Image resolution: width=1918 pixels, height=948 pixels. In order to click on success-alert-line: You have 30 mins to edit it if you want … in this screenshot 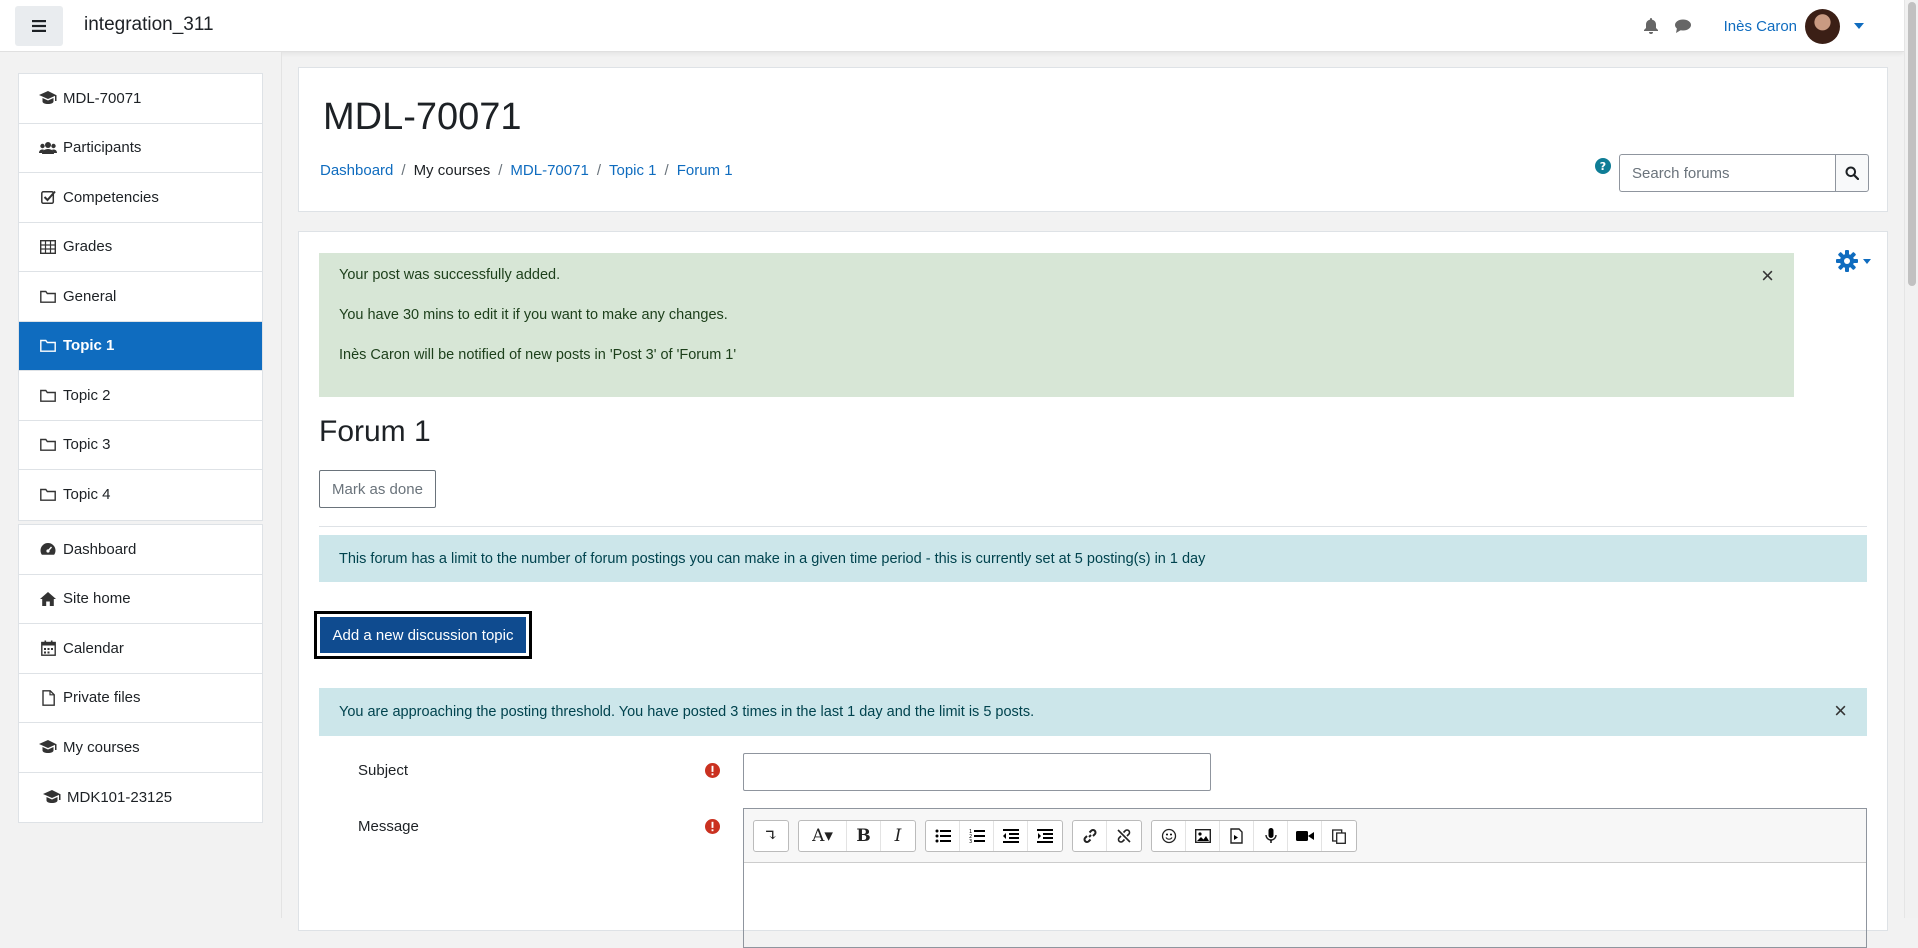, I will do `click(533, 315)`.